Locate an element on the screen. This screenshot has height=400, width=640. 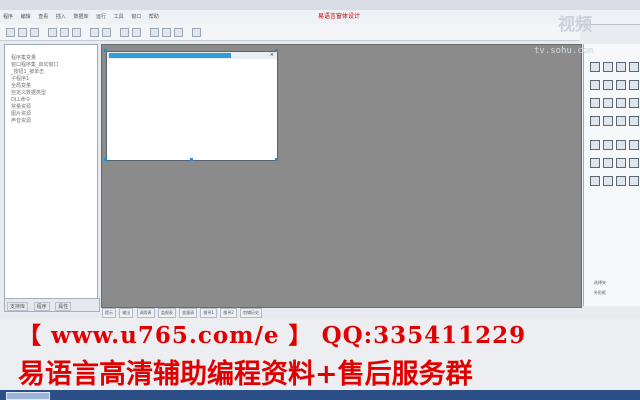
window-title-strip is located at coordinates (320, 5).